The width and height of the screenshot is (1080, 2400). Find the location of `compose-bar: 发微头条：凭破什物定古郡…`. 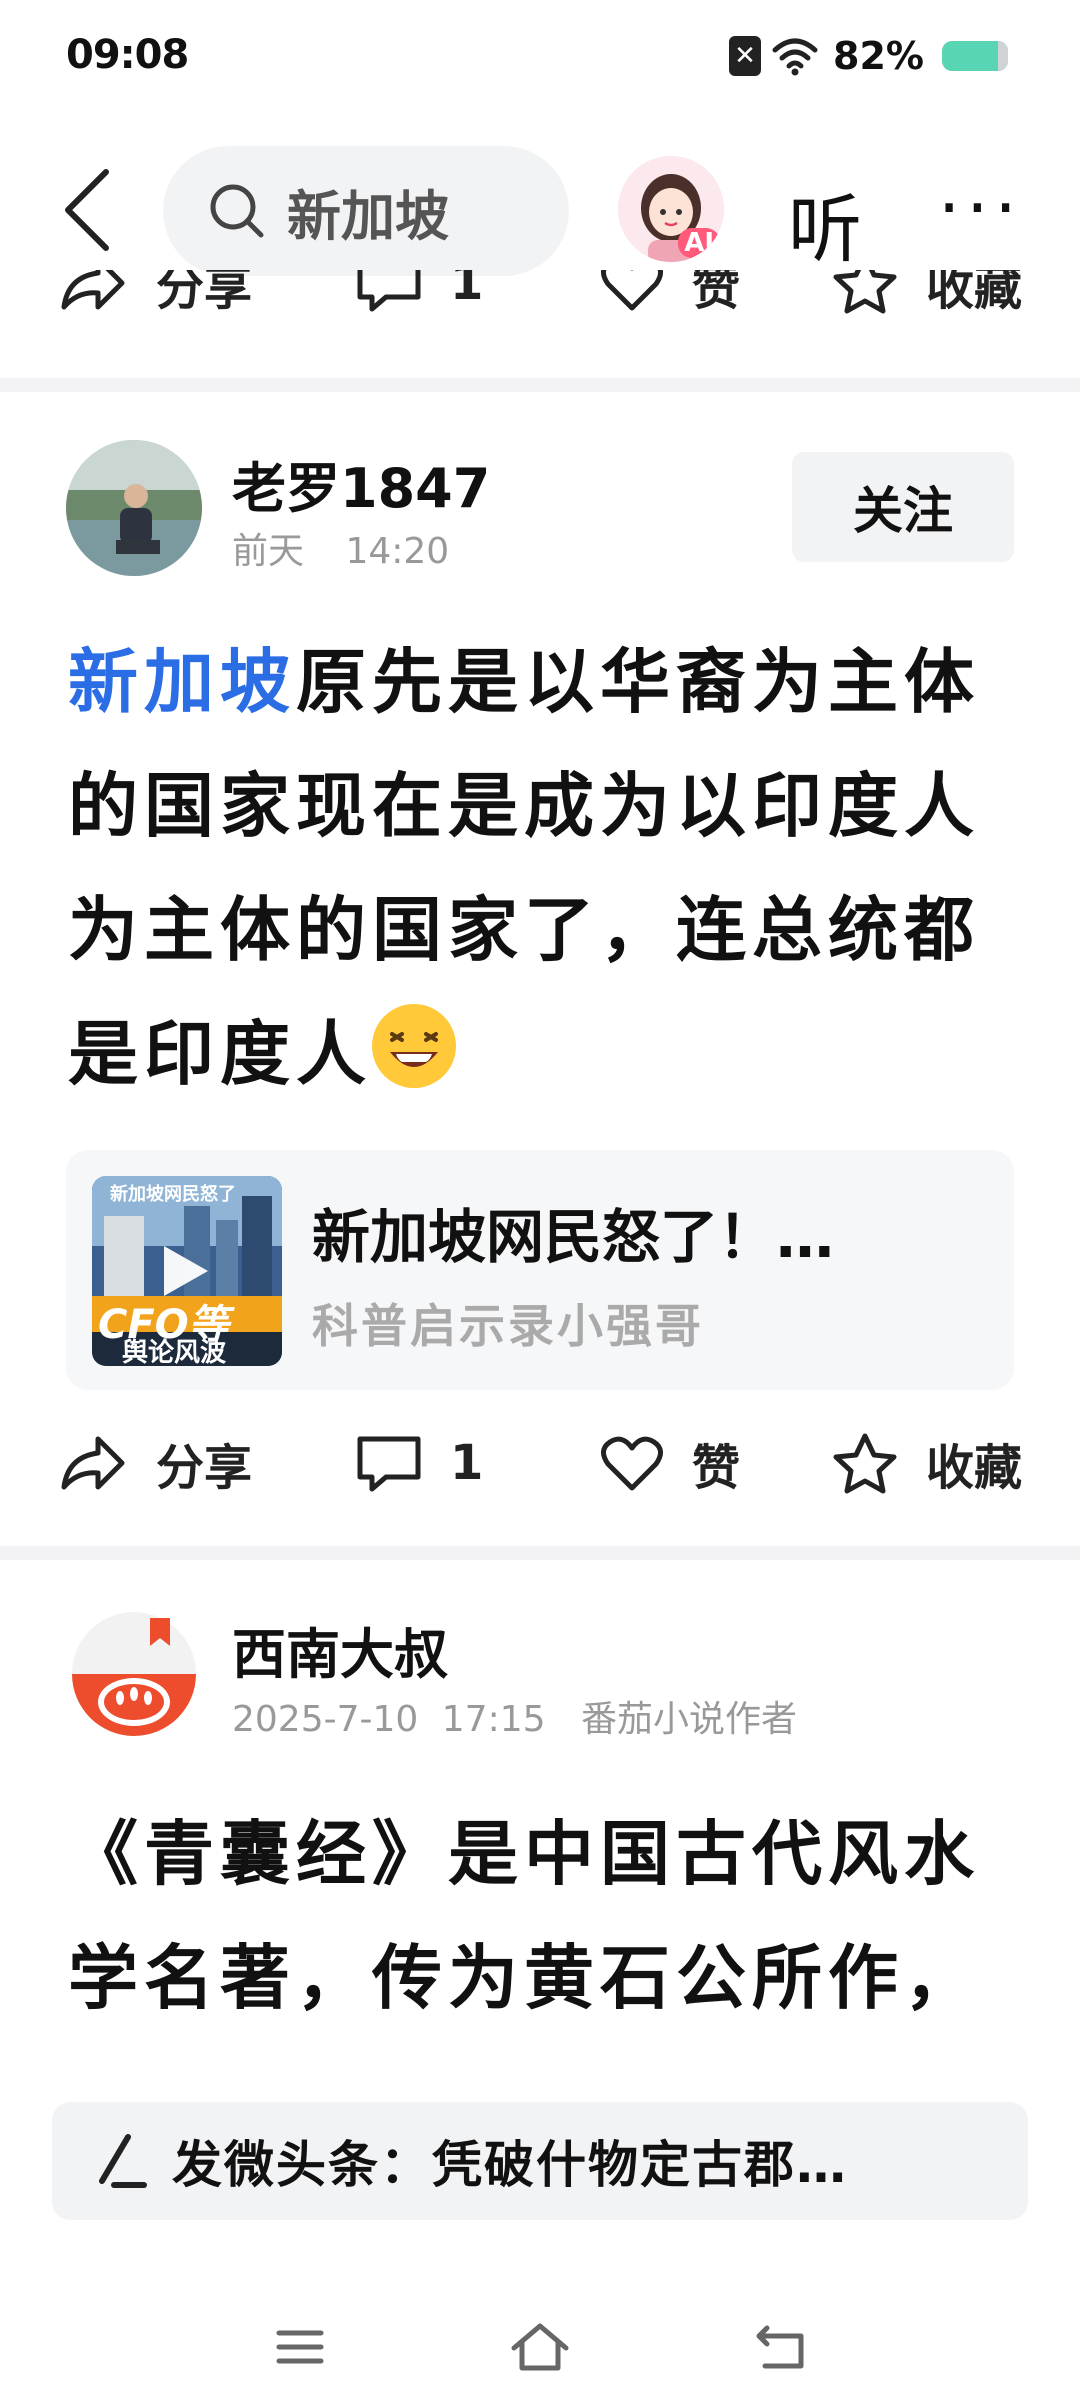

compose-bar: 发微头条：凭破什物定古郡… is located at coordinates (540, 2161).